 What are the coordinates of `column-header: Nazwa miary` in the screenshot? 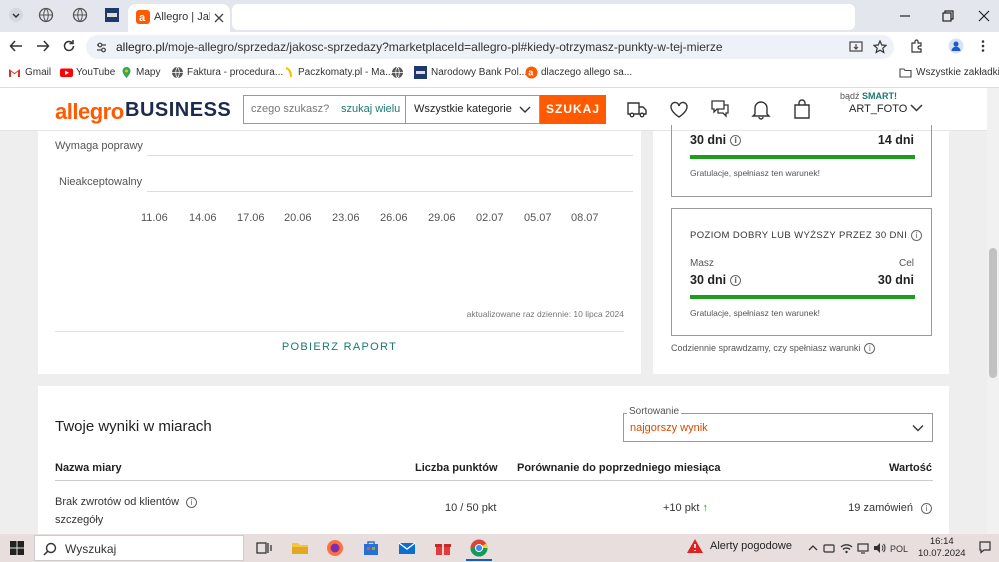 It's located at (88, 468).